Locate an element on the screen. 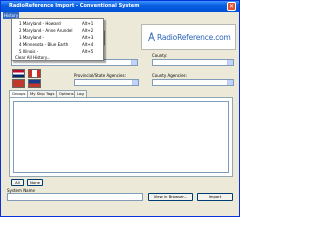 The width and height of the screenshot is (320, 240). history-item-2: 2 Maryland - Anne Arundel Alt+2 is located at coordinates (57, 30).